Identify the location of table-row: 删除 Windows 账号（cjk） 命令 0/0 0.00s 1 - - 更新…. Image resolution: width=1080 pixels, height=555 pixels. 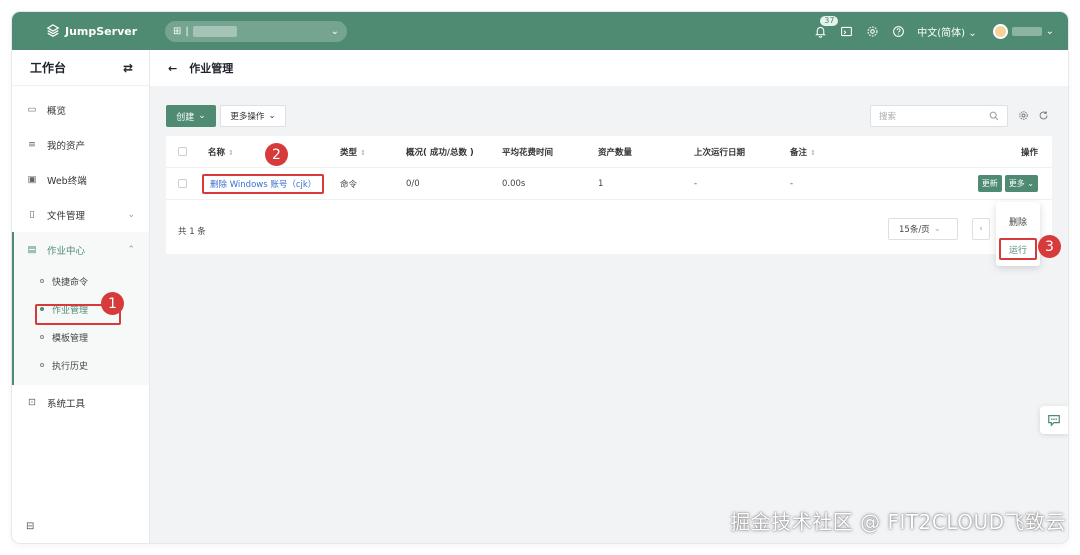
(609, 184).